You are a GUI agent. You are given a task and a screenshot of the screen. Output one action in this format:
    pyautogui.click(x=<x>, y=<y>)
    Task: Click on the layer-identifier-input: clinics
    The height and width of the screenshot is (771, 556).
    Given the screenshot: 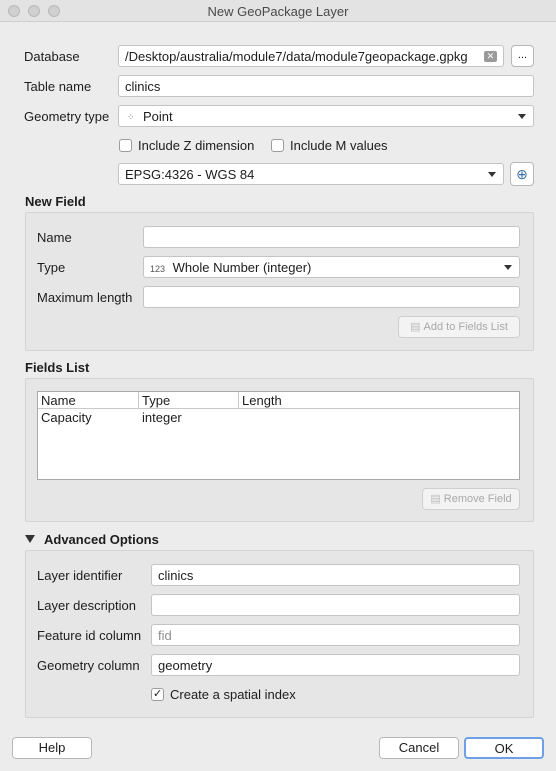 What is the action you would take?
    pyautogui.click(x=335, y=575)
    